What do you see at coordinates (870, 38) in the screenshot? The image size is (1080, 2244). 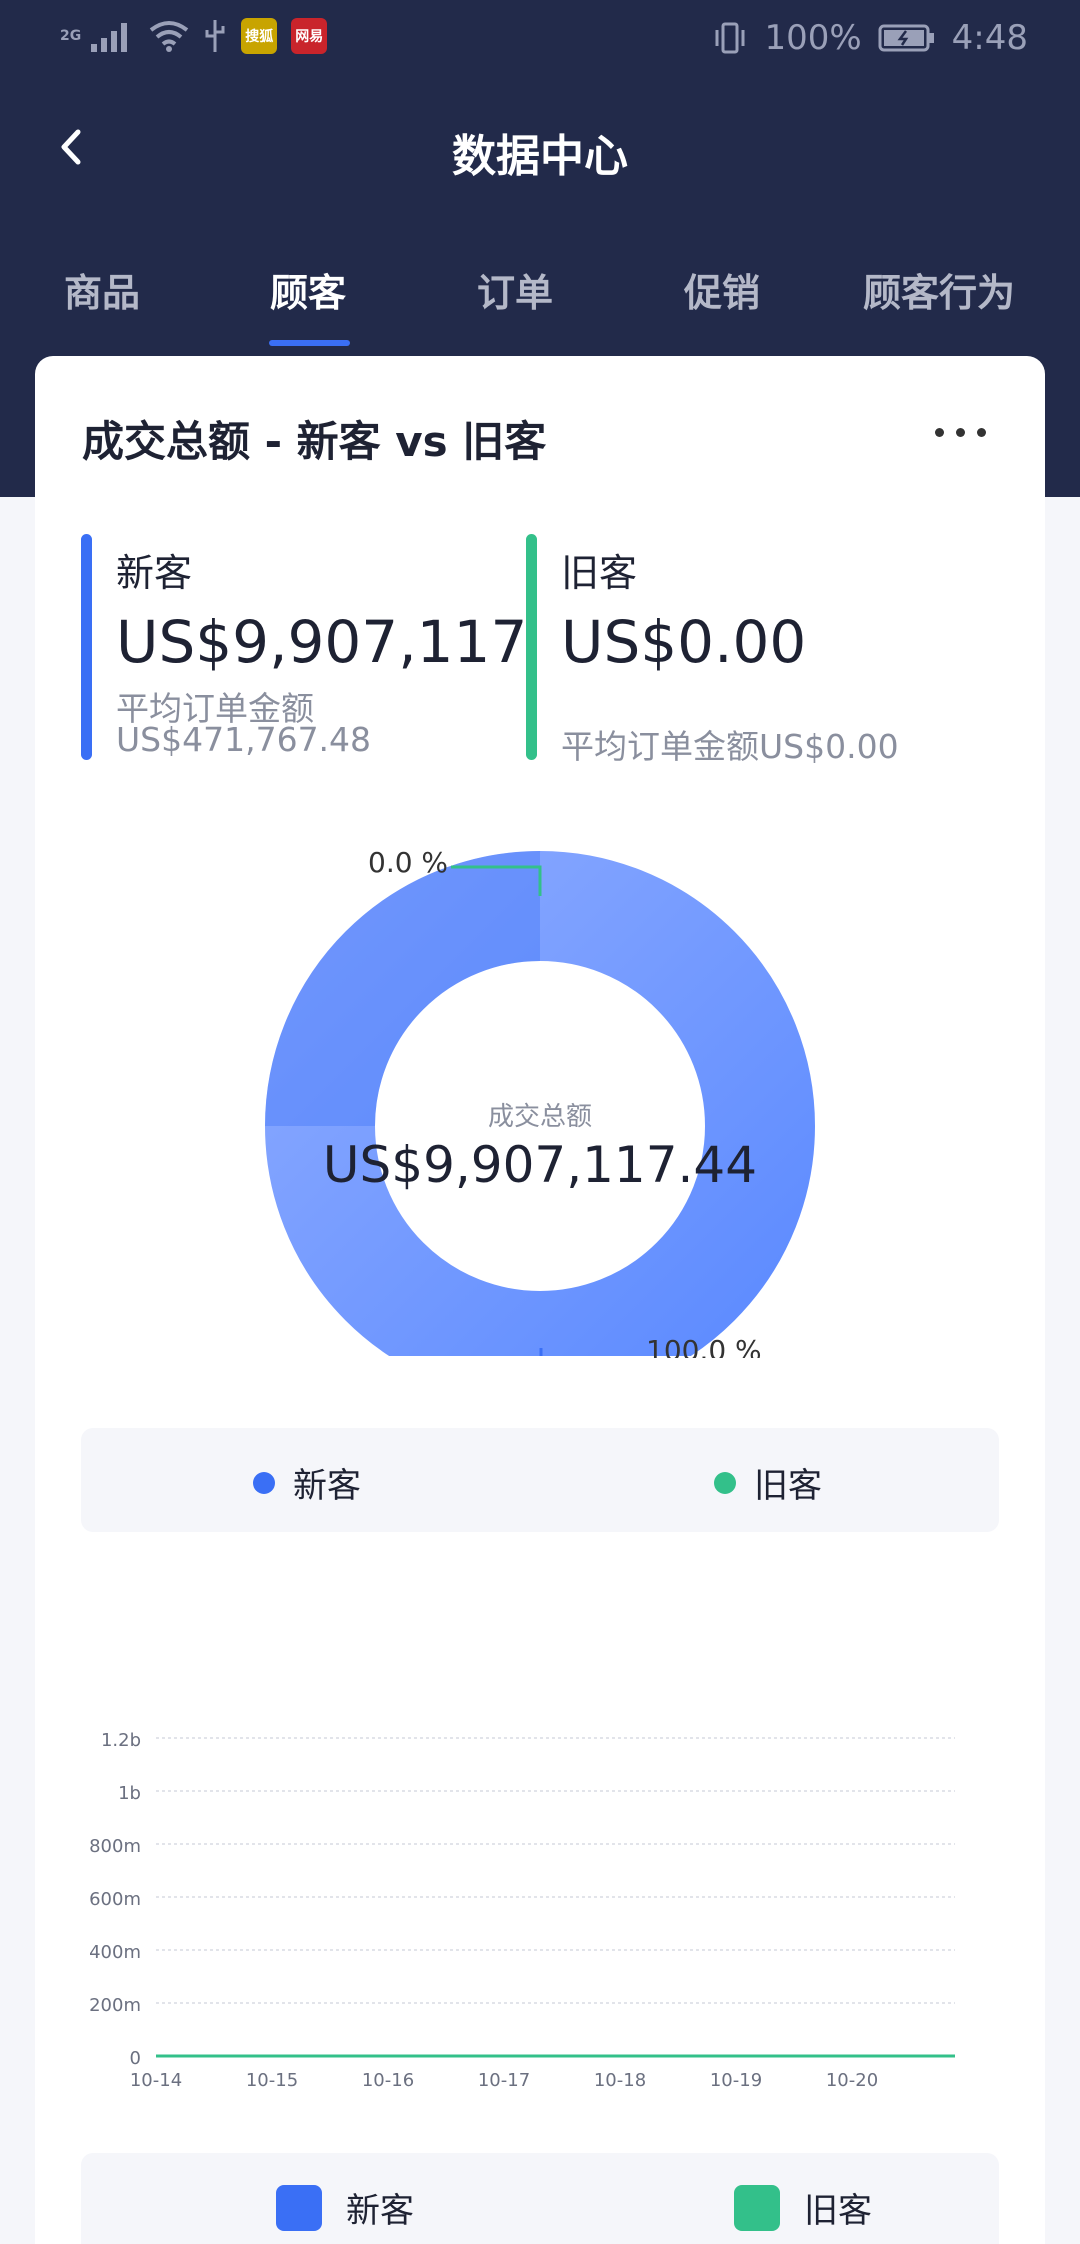 I see `status-right: 100% 4:48` at bounding box center [870, 38].